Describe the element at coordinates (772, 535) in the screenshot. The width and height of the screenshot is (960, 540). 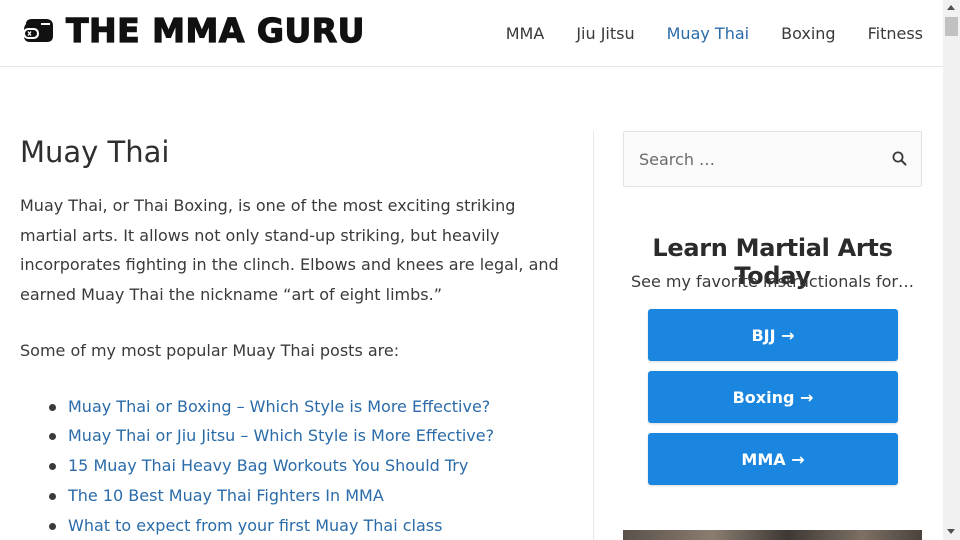
I see `sidebar-promo-image` at that location.